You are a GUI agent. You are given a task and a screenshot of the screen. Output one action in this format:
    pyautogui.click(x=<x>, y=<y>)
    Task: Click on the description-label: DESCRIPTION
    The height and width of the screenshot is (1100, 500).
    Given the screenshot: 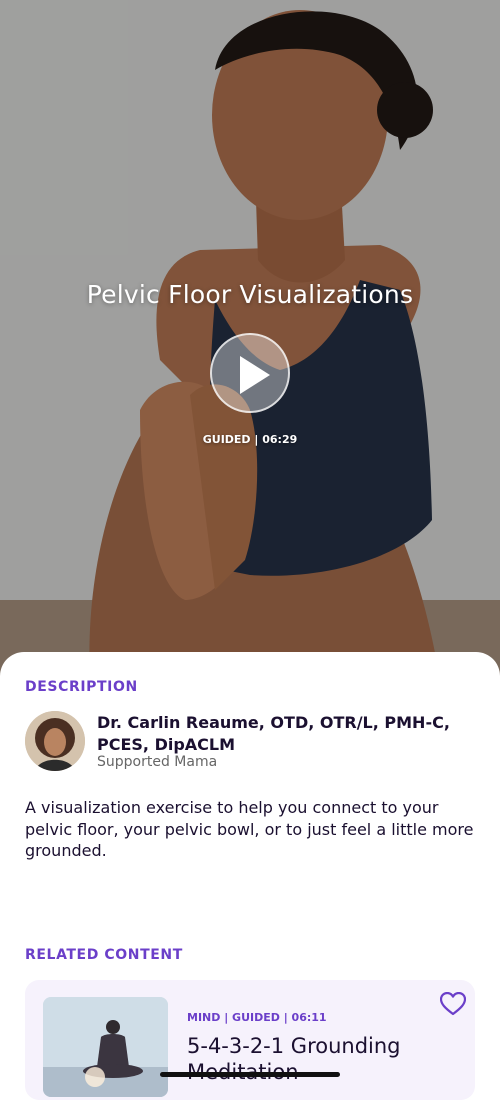 What is the action you would take?
    pyautogui.click(x=81, y=687)
    